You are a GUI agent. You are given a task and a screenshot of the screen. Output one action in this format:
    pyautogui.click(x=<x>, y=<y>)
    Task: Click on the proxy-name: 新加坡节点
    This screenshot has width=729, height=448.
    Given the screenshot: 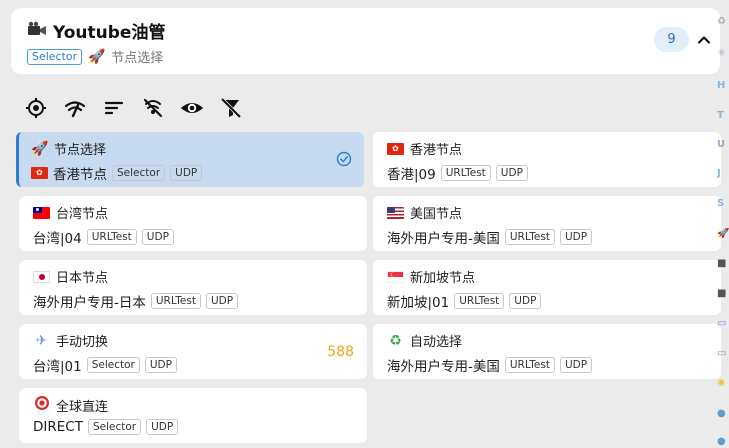 What is the action you would take?
    pyautogui.click(x=443, y=278)
    